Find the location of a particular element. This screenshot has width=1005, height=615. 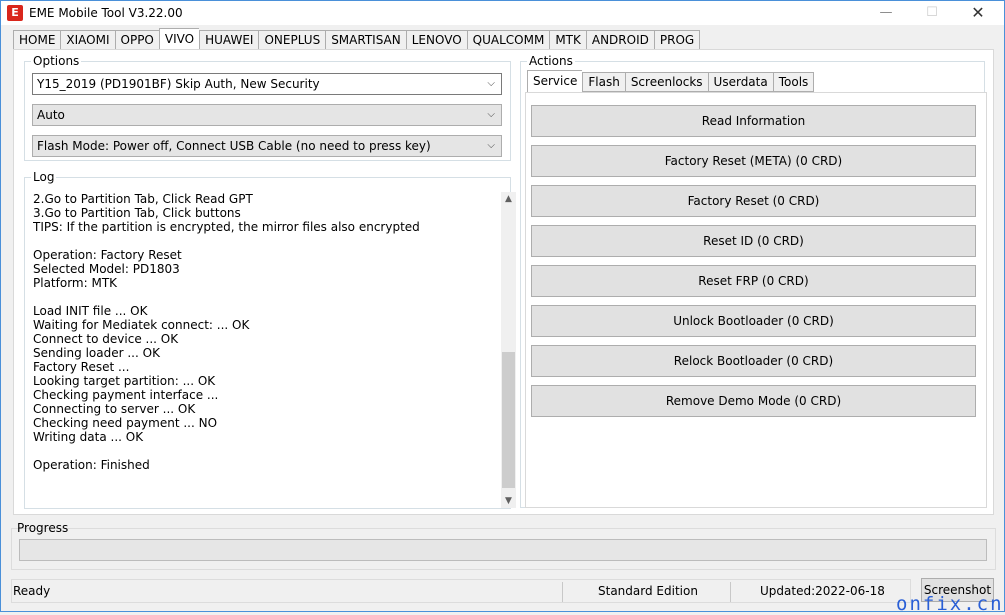

reset-id-button: Reset ID (0 CRD) is located at coordinates (753, 241).